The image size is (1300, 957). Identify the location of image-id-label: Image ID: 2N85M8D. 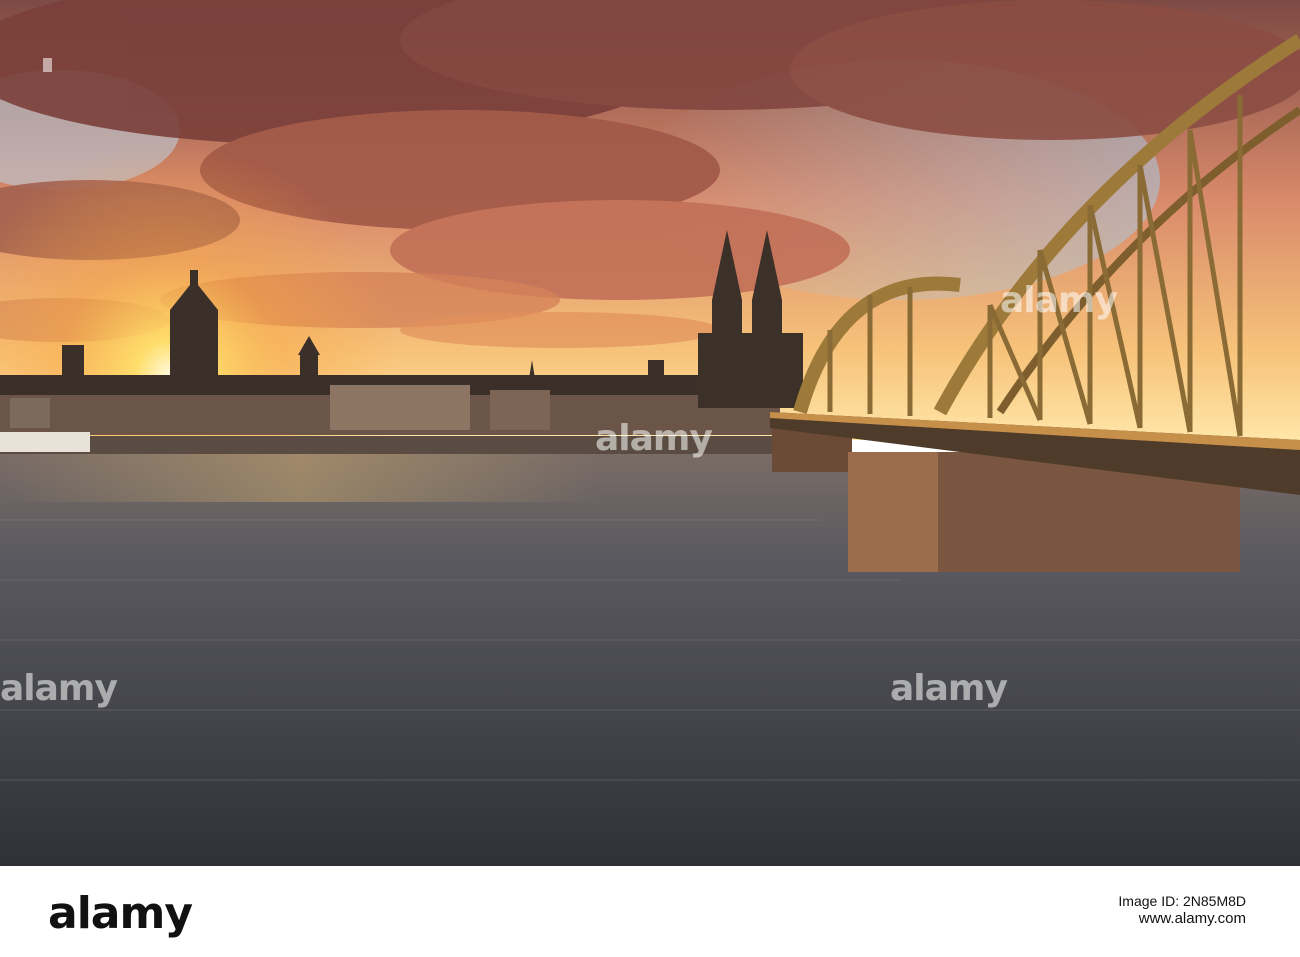
(1182, 901).